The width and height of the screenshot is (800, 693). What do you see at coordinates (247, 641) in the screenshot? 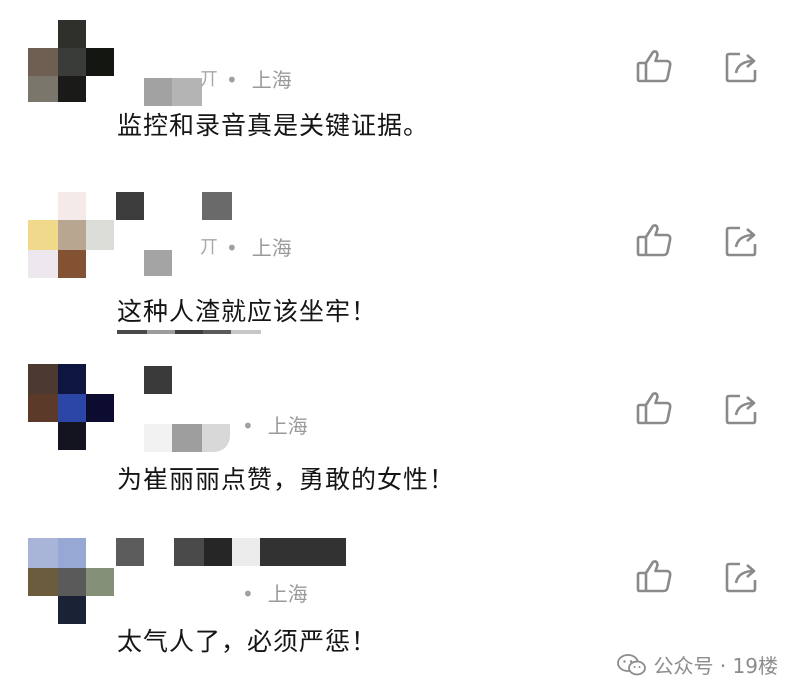
I see `comment-text: 太气人了，必须严惩！` at bounding box center [247, 641].